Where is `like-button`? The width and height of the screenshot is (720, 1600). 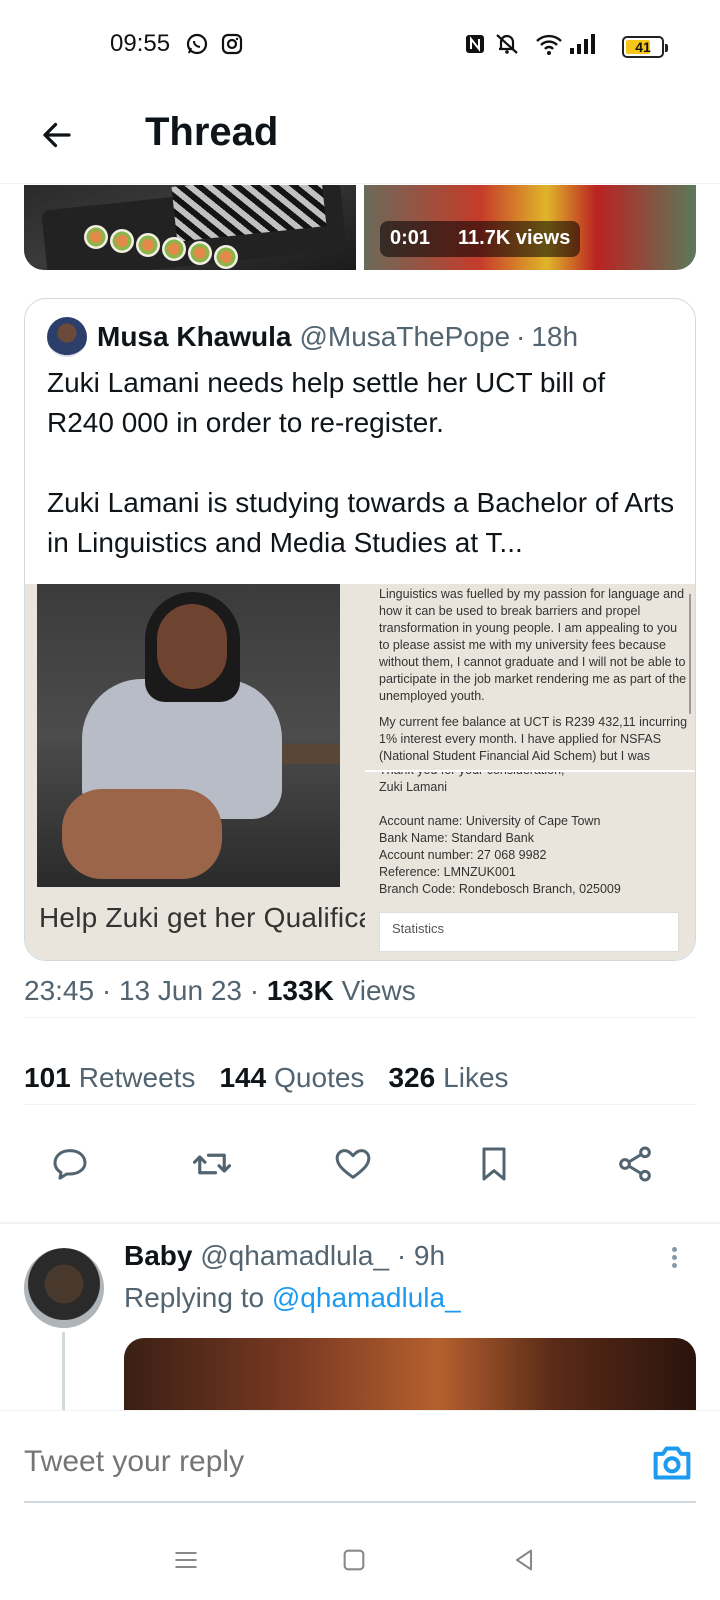
like-button is located at coordinates (353, 1164).